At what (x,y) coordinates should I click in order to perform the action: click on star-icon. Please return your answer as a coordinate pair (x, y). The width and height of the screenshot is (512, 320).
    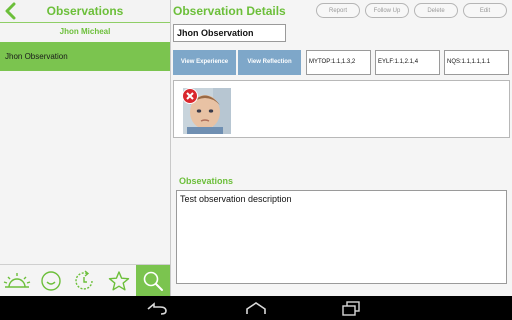
    Looking at the image, I should click on (119, 281).